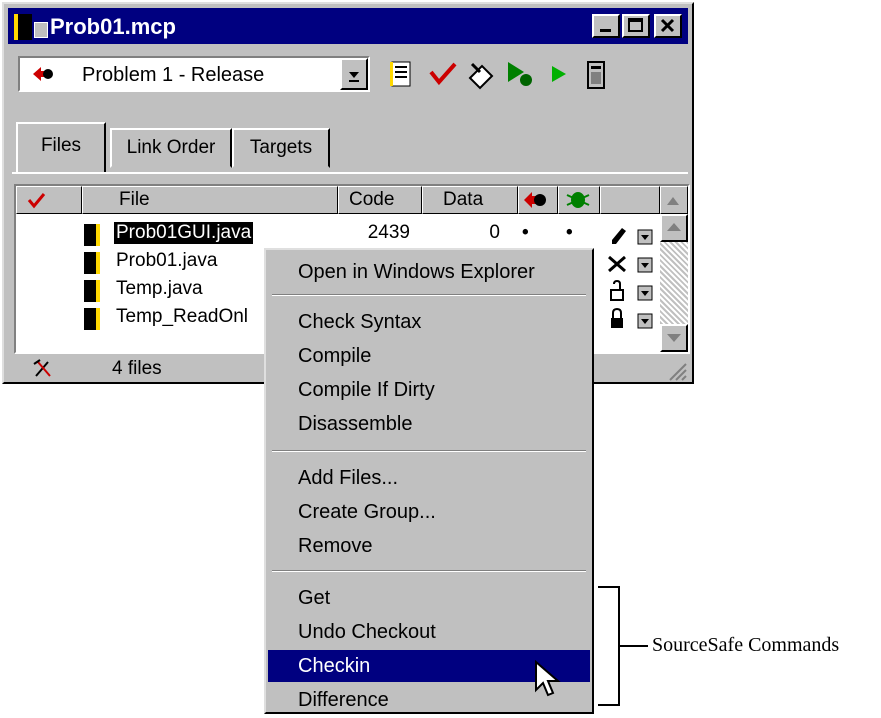 The height and width of the screenshot is (718, 881). Describe the element at coordinates (535, 200) in the screenshot. I see `target-column-icon` at that location.